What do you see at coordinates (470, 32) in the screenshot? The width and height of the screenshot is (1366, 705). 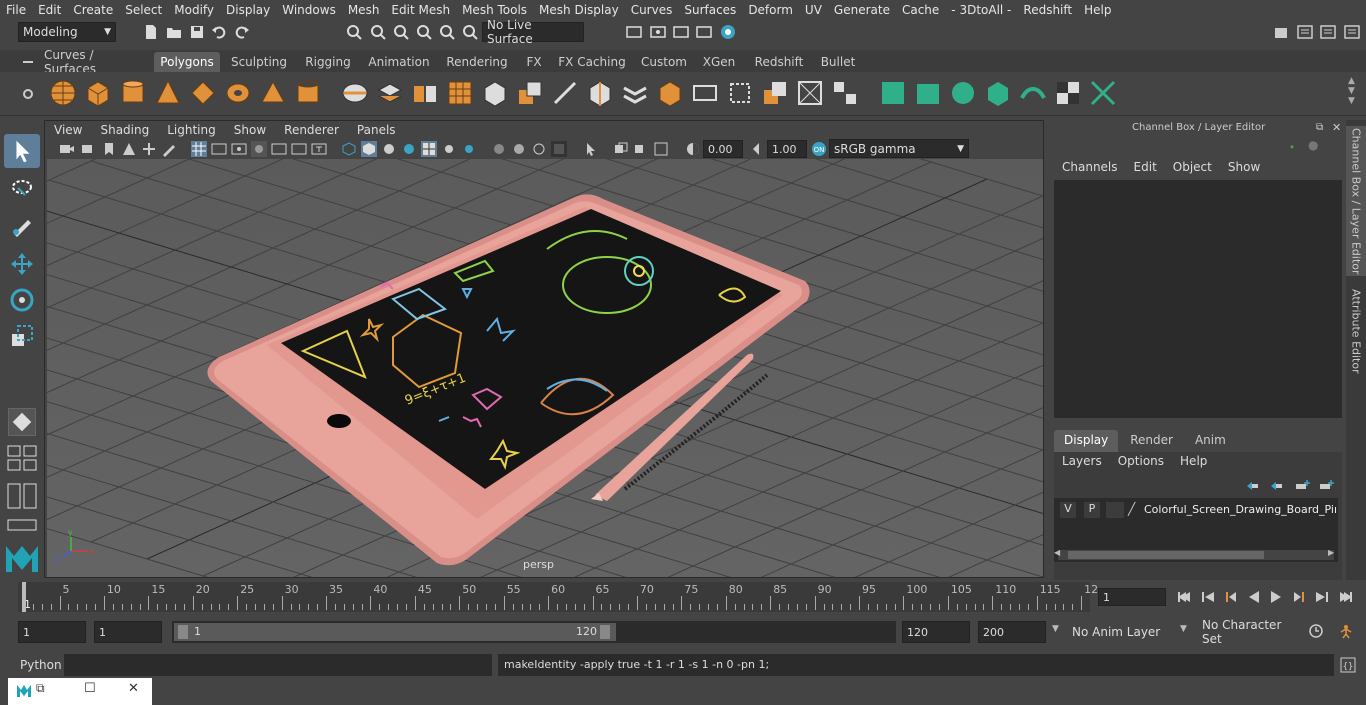 I see `make-live-icon` at bounding box center [470, 32].